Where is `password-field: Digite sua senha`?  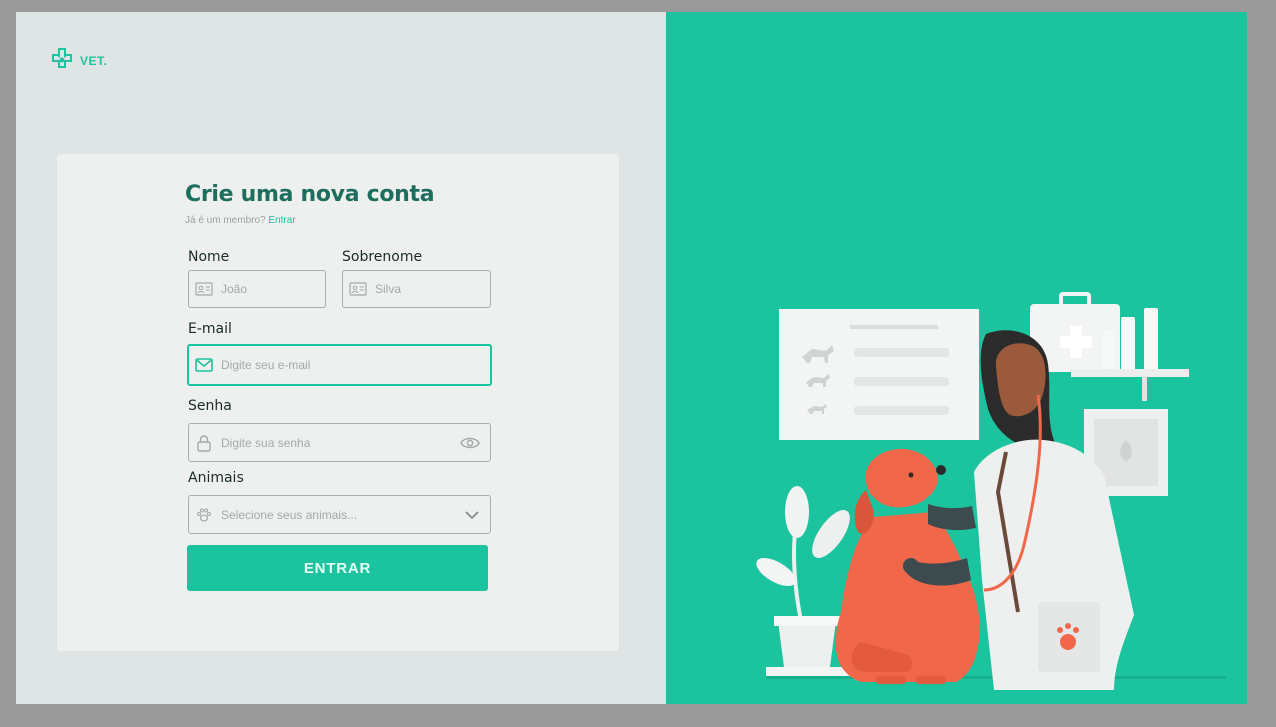 password-field: Digite sua senha is located at coordinates (339, 442).